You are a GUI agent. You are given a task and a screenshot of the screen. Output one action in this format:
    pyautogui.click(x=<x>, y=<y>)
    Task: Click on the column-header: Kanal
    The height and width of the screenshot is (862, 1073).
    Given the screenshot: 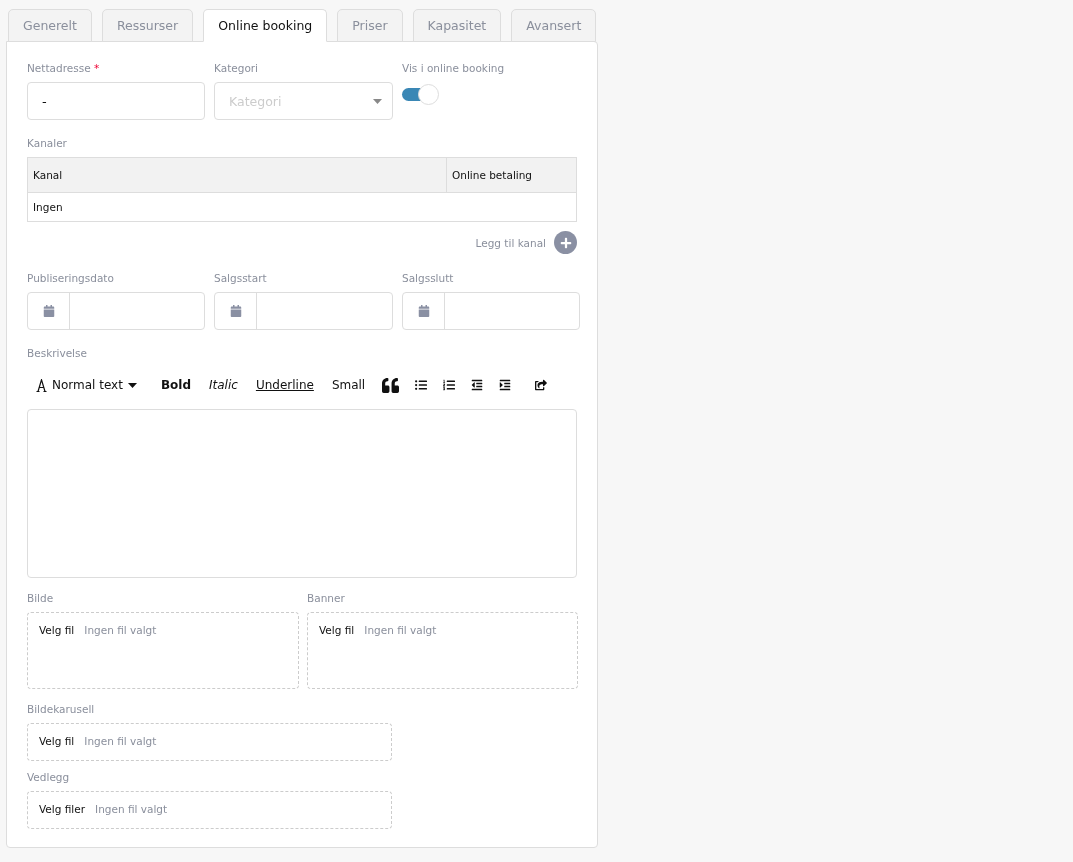 What is the action you would take?
    pyautogui.click(x=237, y=175)
    